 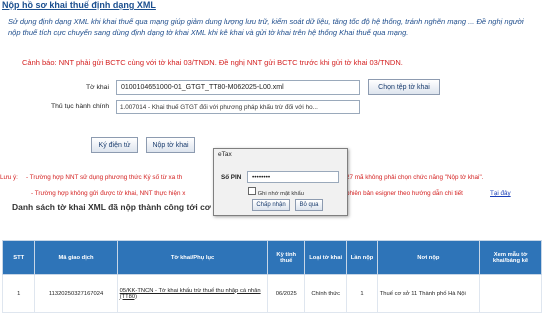 I want to click on row-type: Chính thức, so click(x=326, y=293).